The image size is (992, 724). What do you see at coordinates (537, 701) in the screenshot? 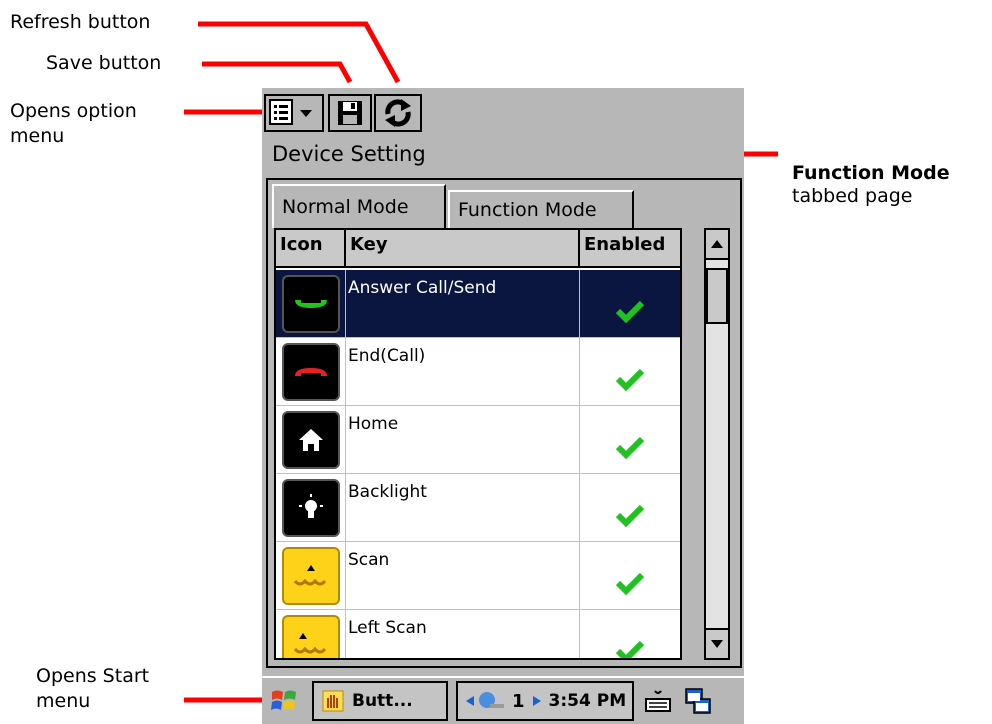
I see `tray-right-arrow-icon` at bounding box center [537, 701].